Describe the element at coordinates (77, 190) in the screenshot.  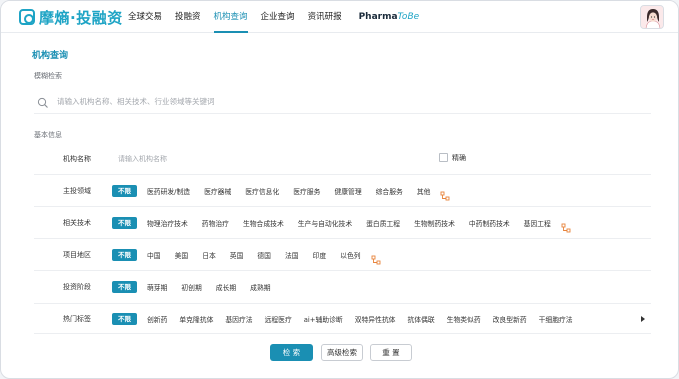
I see `filter-label-invest-field: 主投领域` at that location.